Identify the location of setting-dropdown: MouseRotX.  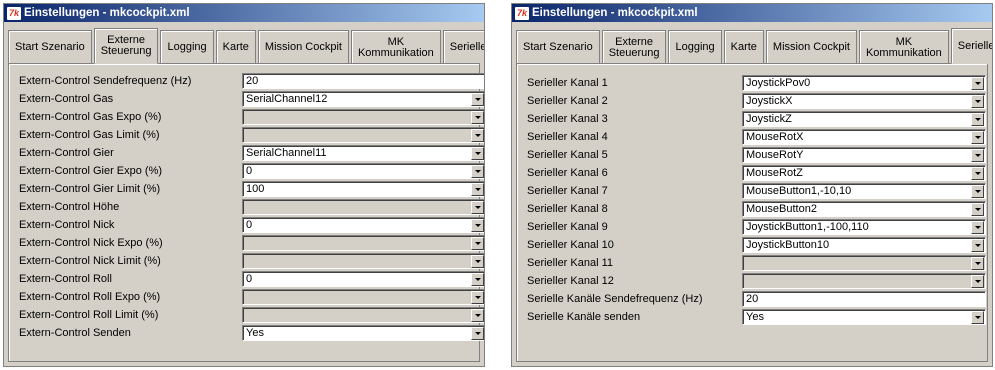
(864, 137).